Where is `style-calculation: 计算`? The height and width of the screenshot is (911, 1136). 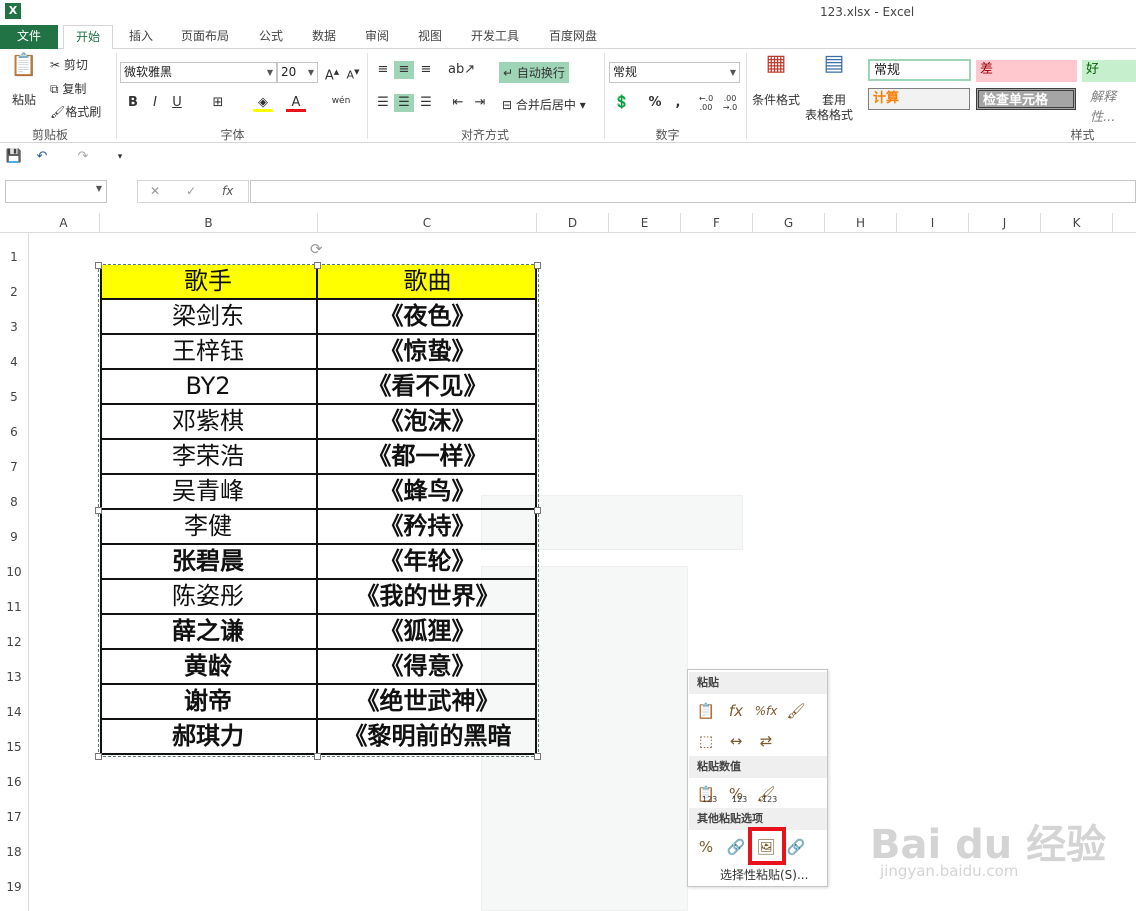
style-calculation: 计算 is located at coordinates (919, 99).